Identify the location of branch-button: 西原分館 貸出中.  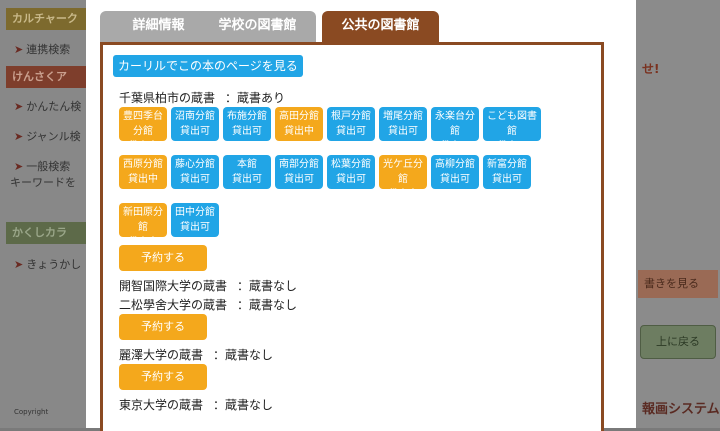
(143, 172).